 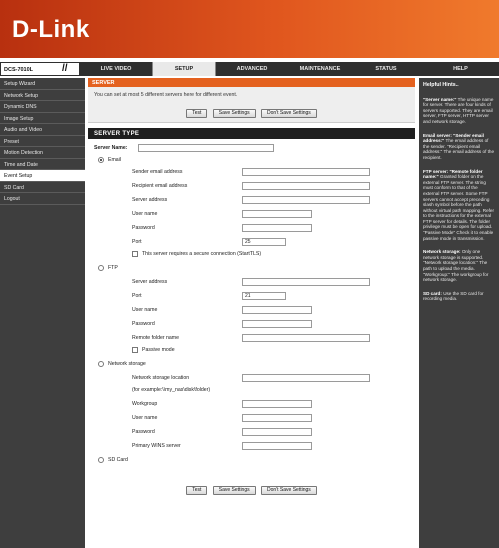 I want to click on ftp-server-address-label: Server address, so click(x=150, y=282).